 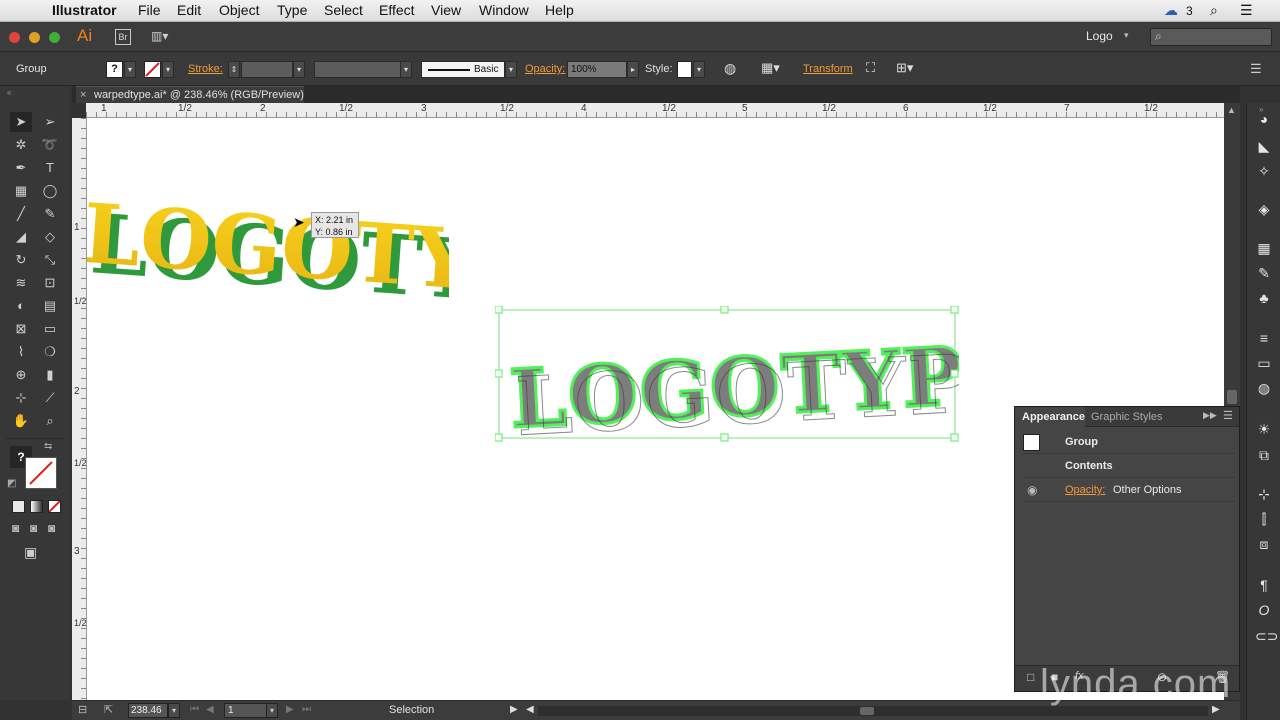 What do you see at coordinates (50, 122) in the screenshot?
I see `direct-selection-tool-icon: ➢` at bounding box center [50, 122].